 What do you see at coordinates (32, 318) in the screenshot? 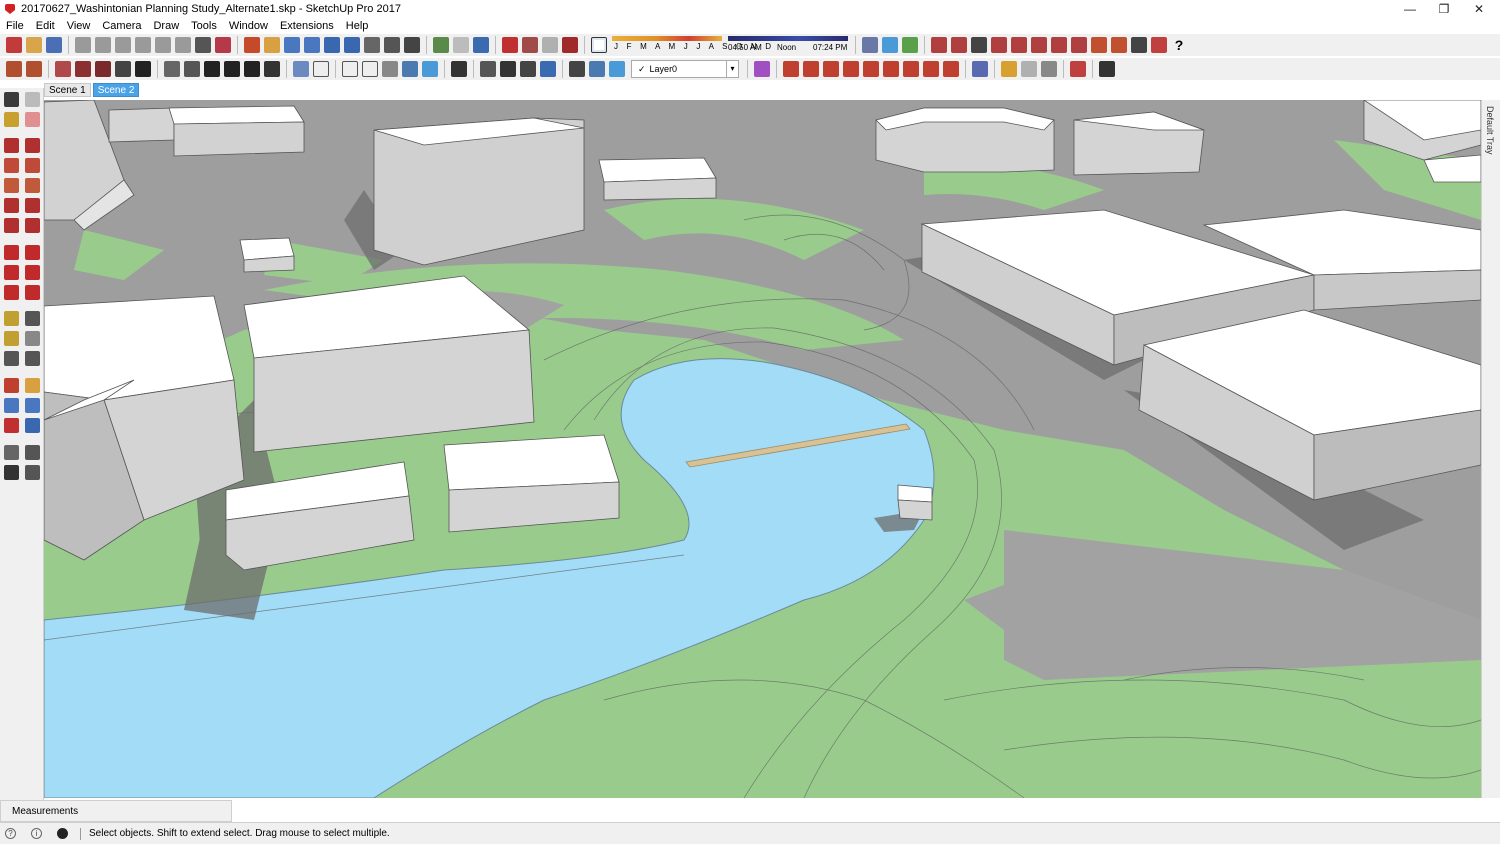
I see `dimension-tool-icon` at bounding box center [32, 318].